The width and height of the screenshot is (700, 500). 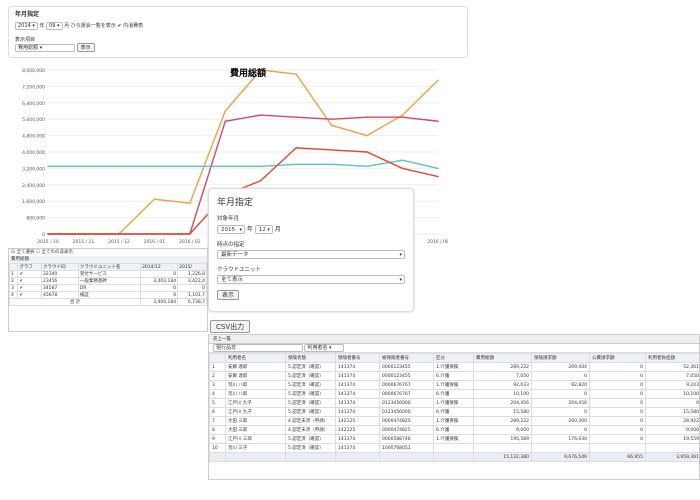 What do you see at coordinates (672, 421) in the screenshot?
I see `grid-cell: 28,922` at bounding box center [672, 421].